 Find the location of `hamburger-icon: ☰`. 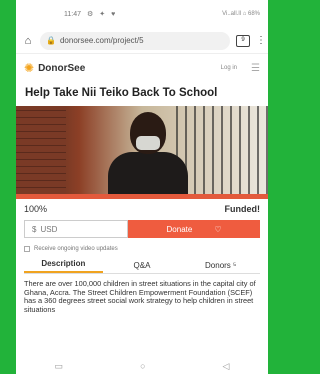

hamburger-icon: ☰ is located at coordinates (255, 68).